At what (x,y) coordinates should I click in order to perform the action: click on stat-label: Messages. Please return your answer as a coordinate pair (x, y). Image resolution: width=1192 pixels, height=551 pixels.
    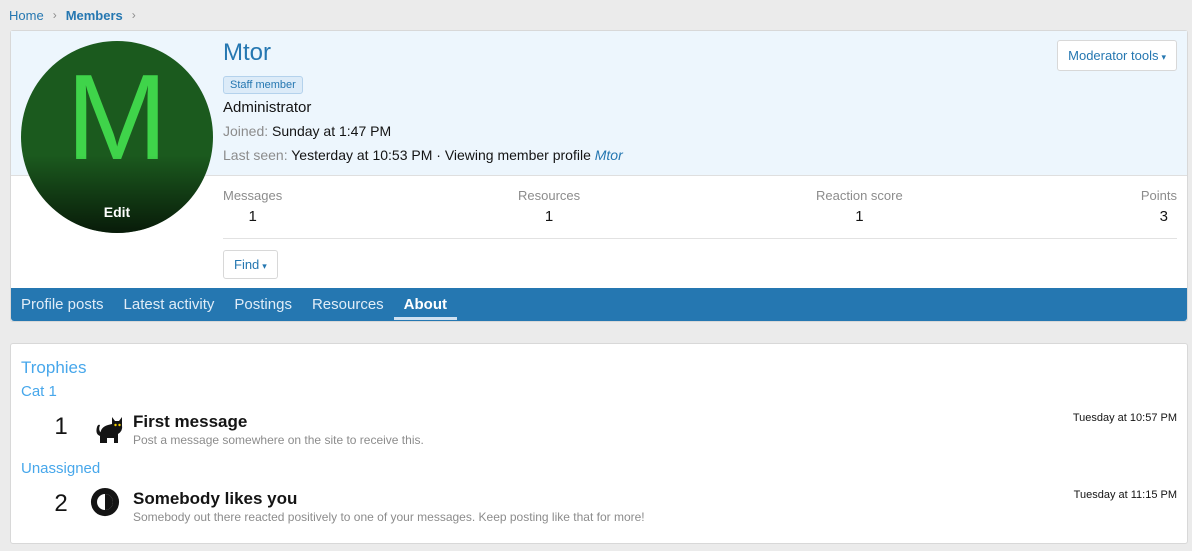
    Looking at the image, I should click on (253, 195).